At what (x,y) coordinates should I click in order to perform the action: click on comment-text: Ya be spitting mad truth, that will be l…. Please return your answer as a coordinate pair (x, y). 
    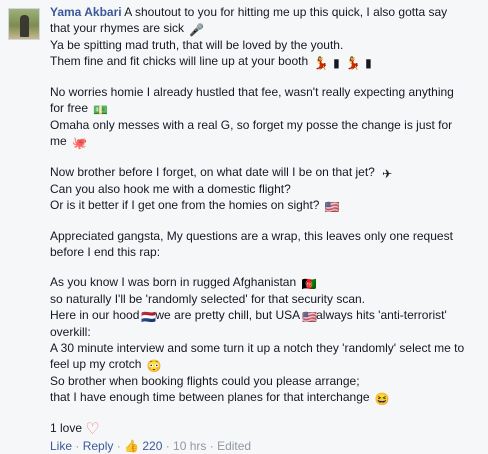
    Looking at the image, I should click on (197, 45).